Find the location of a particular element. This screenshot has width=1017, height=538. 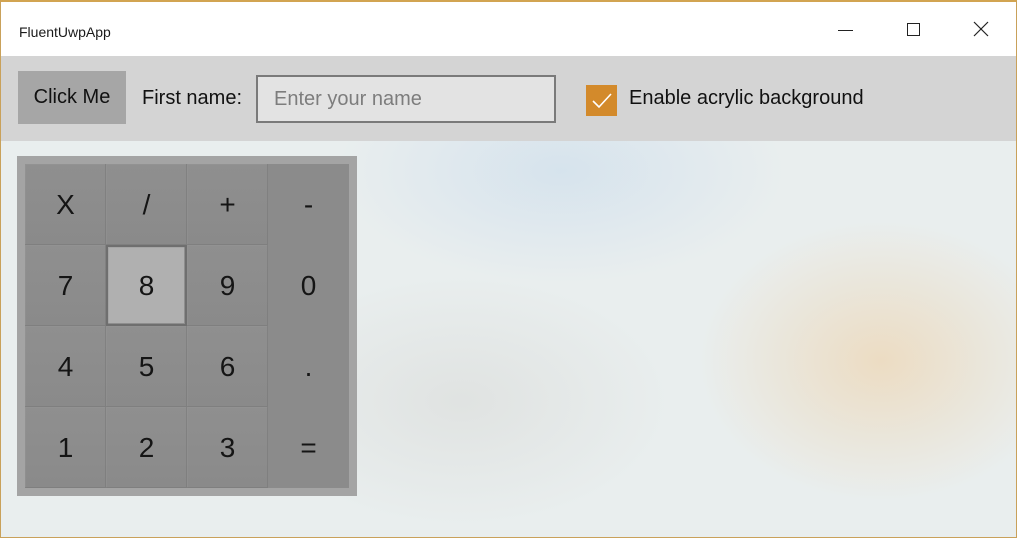

first-name-input is located at coordinates (406, 99).